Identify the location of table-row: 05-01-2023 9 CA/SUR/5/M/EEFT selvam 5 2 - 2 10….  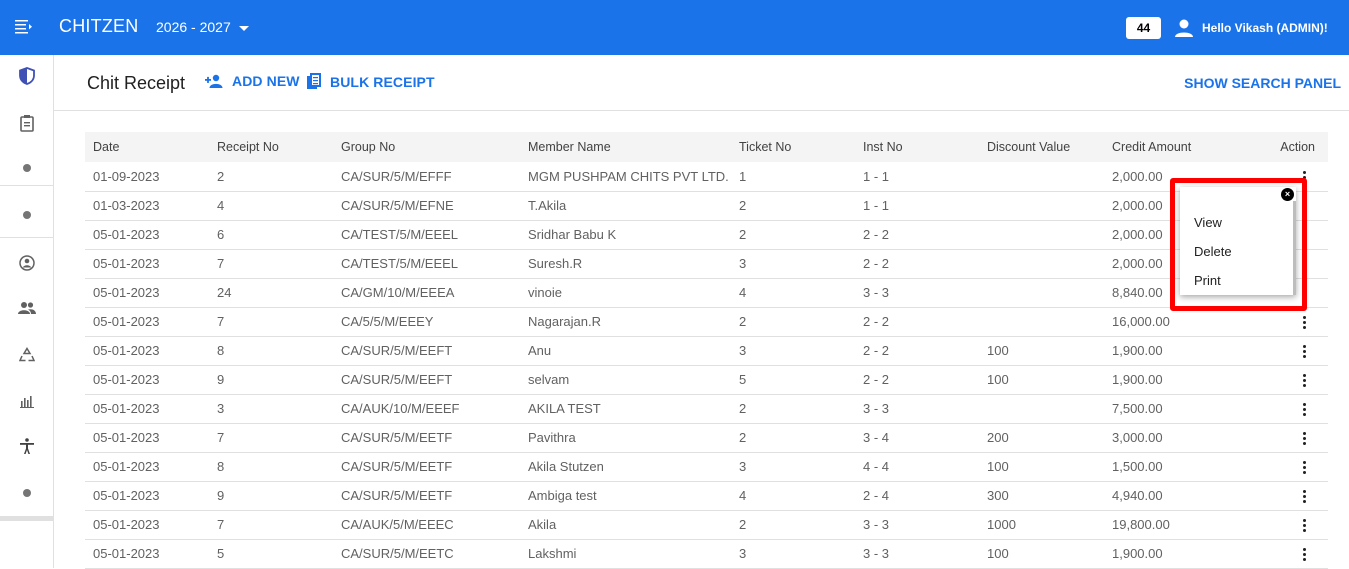
(706, 379).